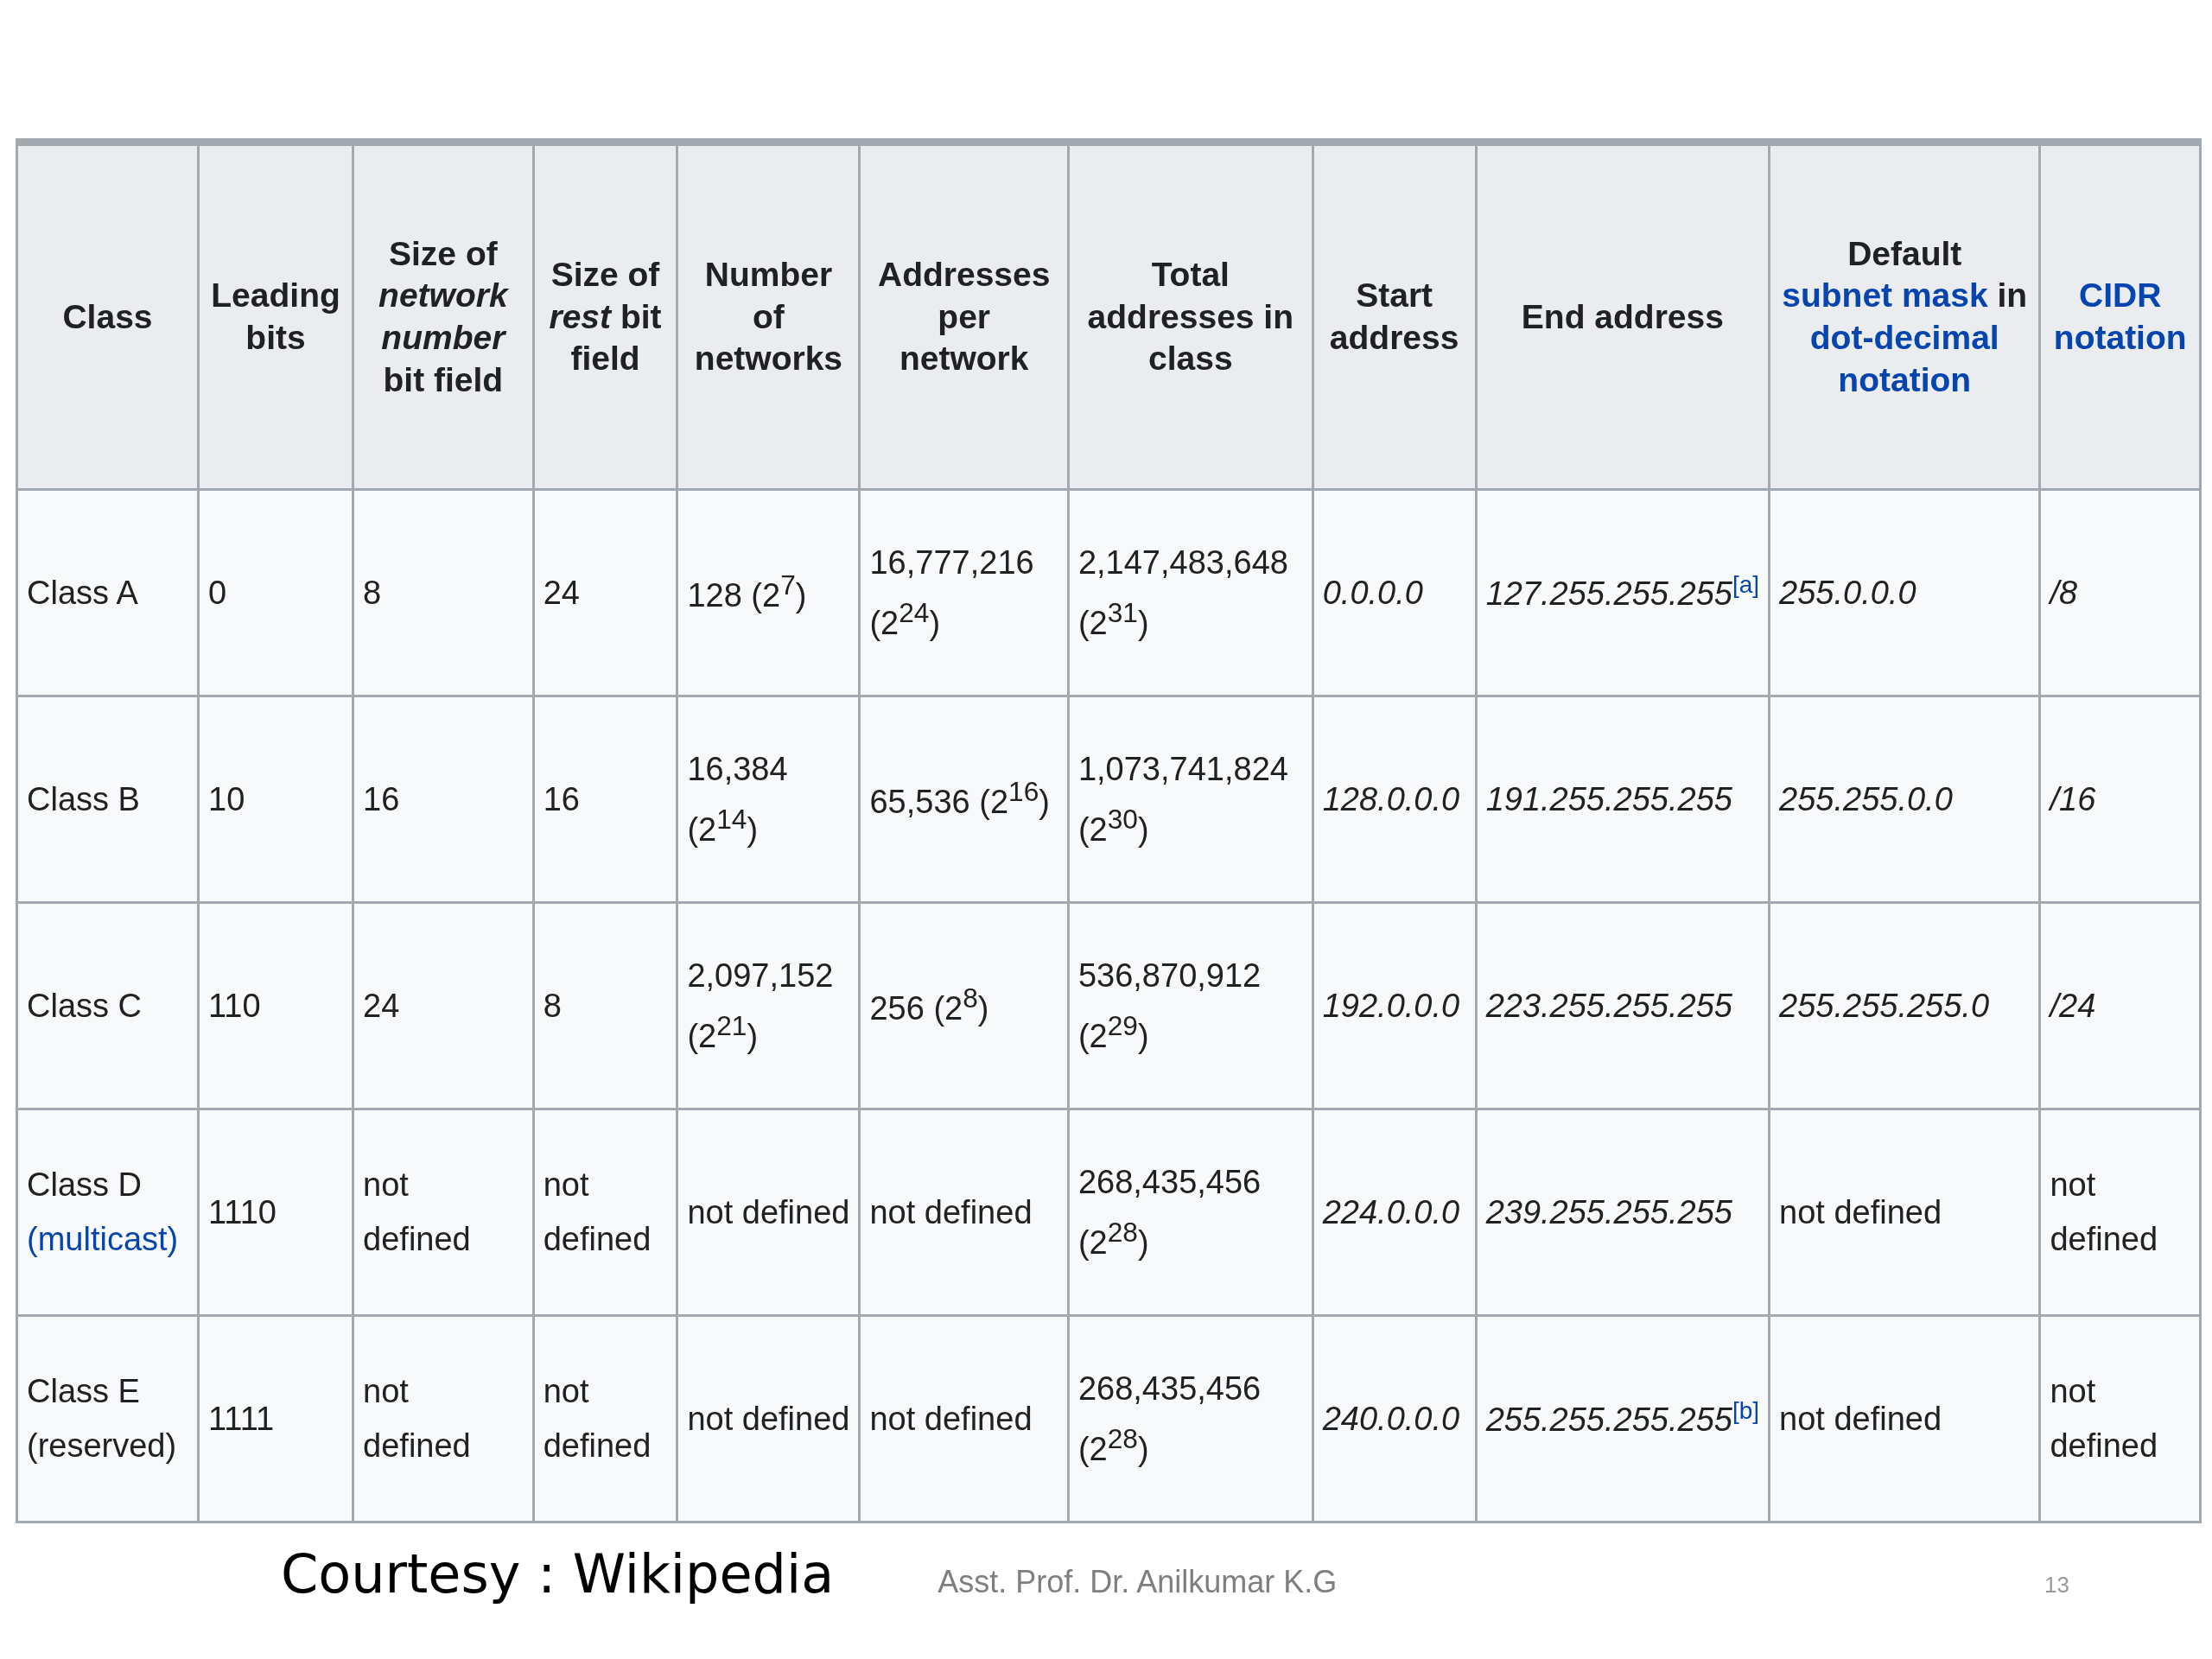 The height and width of the screenshot is (1659, 2212). I want to click on table-cell: 256 (2$^{8}$), so click(964, 1005).